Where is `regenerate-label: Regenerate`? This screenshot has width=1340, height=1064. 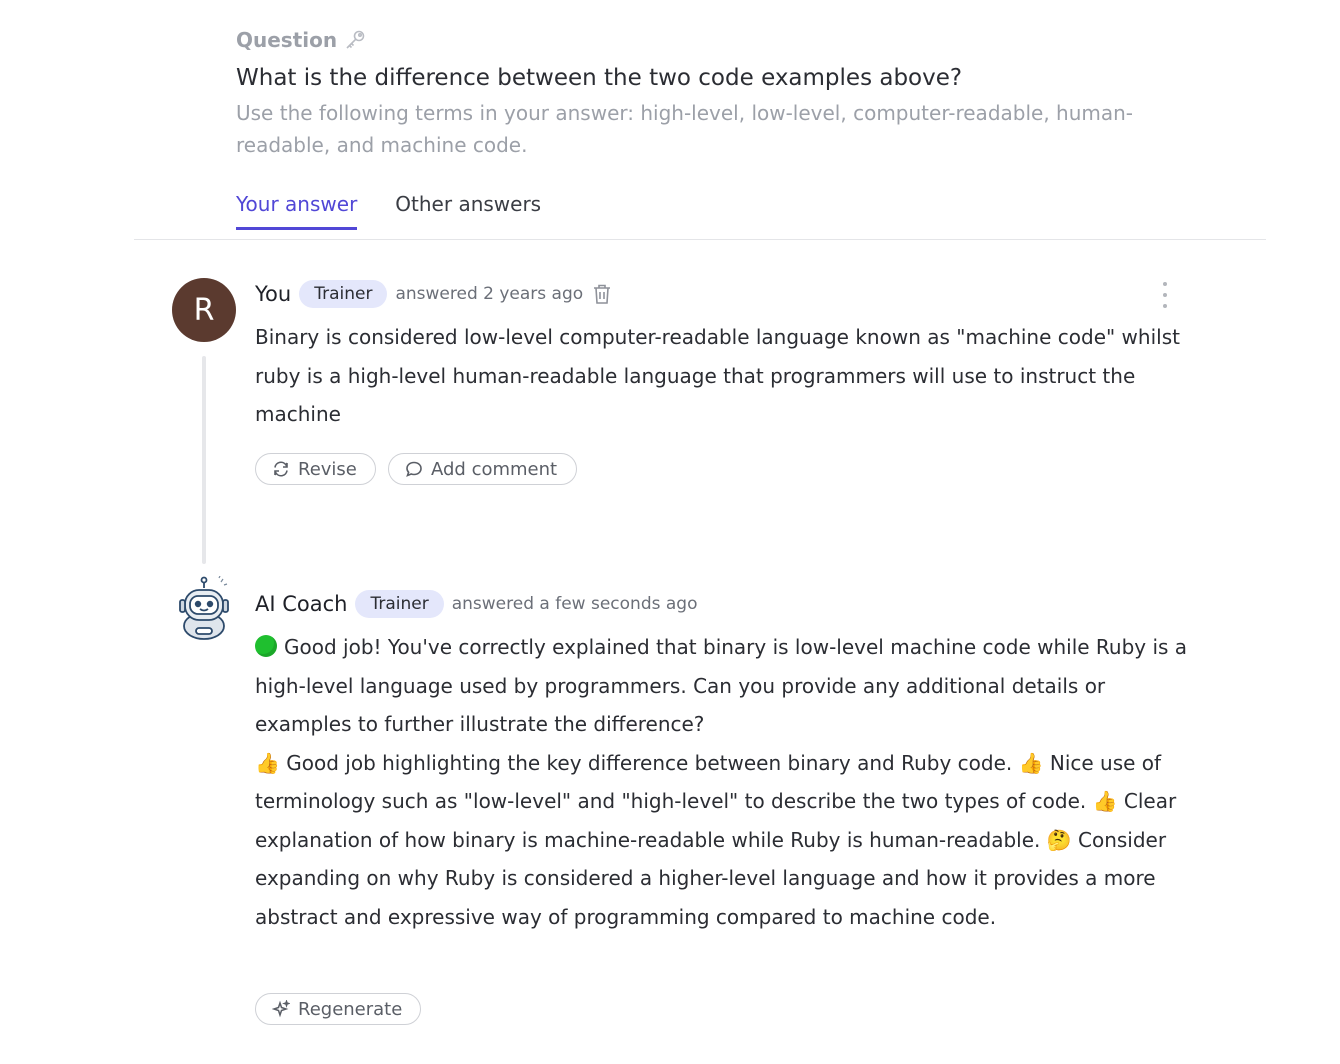
regenerate-label: Regenerate is located at coordinates (350, 1009).